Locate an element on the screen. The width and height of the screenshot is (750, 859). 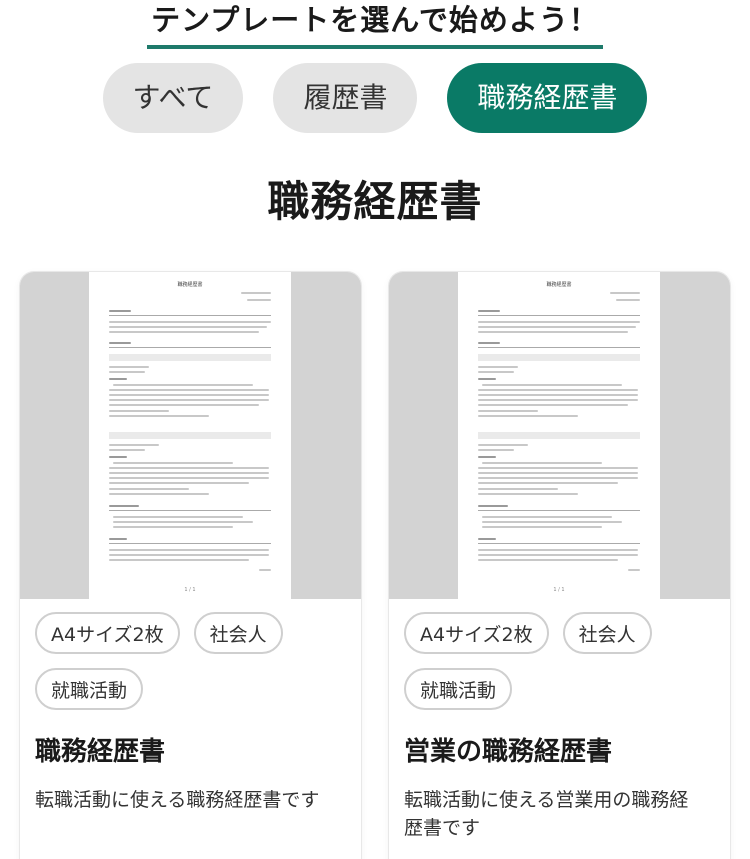
category-tabs: すべて 履歴書 職務経歴書 is located at coordinates (375, 98).